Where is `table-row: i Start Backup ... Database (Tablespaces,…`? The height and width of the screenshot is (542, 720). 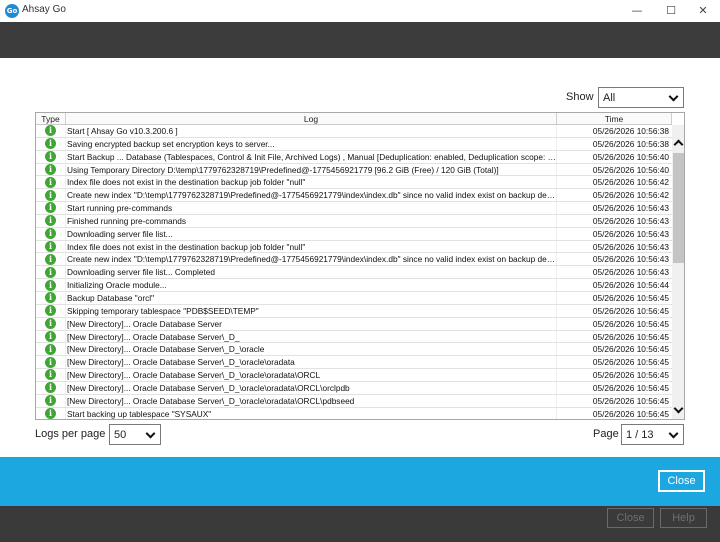 table-row: i Start Backup ... Database (Tablespaces,… is located at coordinates (354, 157).